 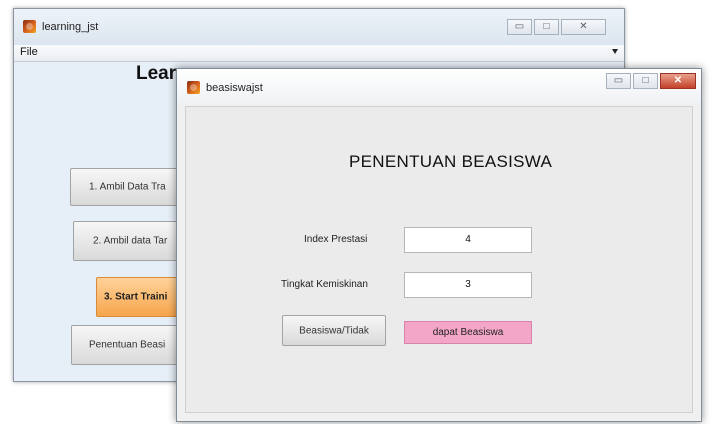 What do you see at coordinates (468, 332) in the screenshot?
I see `result-display: dapat Beasiswa` at bounding box center [468, 332].